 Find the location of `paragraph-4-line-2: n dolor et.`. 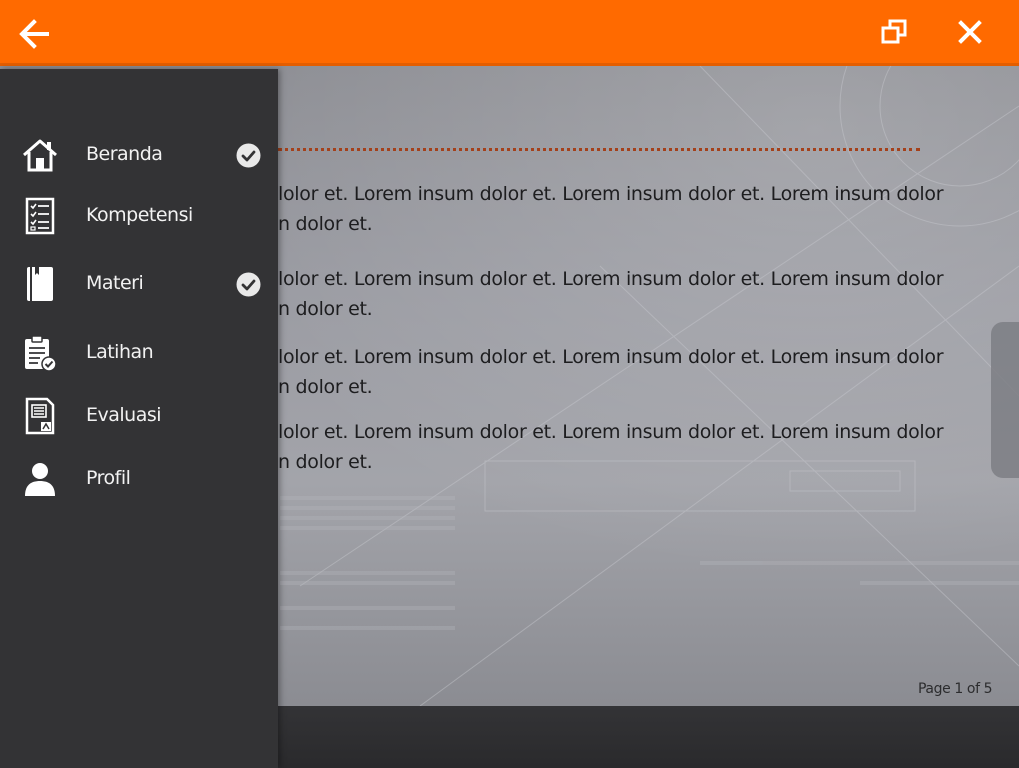

paragraph-4-line-2: n dolor et. is located at coordinates (325, 462).